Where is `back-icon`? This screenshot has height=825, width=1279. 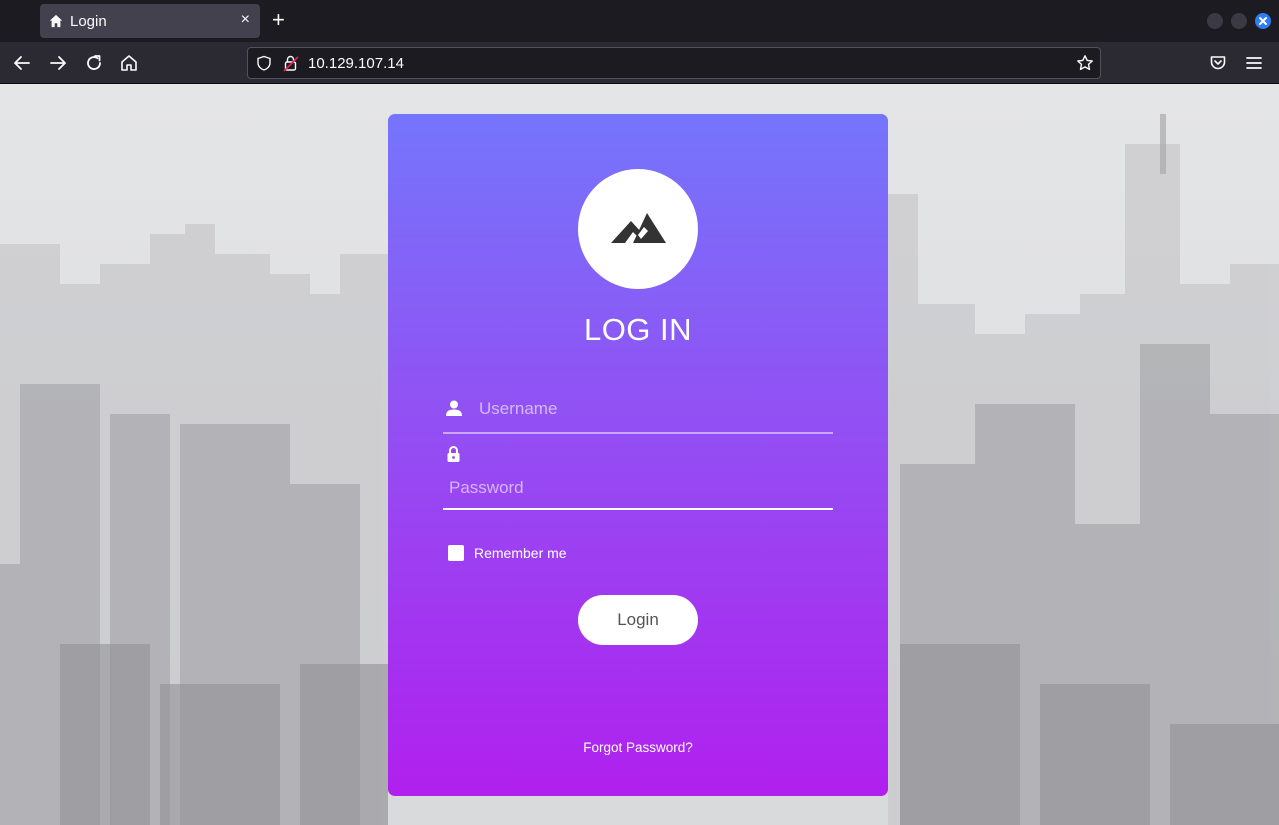
back-icon is located at coordinates (22, 63).